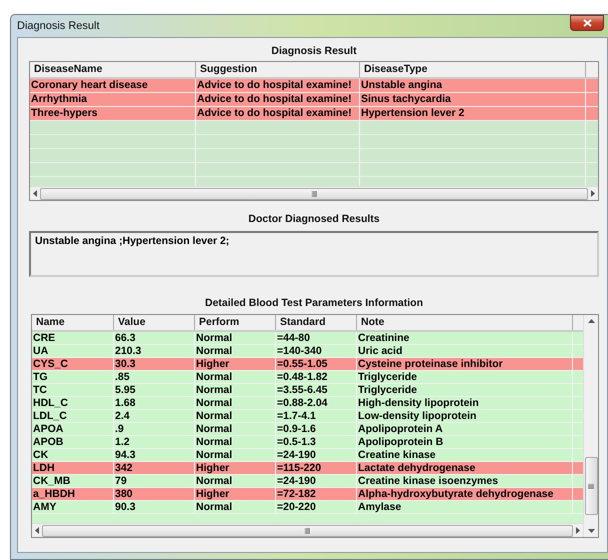 The width and height of the screenshot is (608, 560). I want to click on table-row: APOB 1.2 Normal =0.5-1.3 Apolipoprotein B, so click(307, 442).